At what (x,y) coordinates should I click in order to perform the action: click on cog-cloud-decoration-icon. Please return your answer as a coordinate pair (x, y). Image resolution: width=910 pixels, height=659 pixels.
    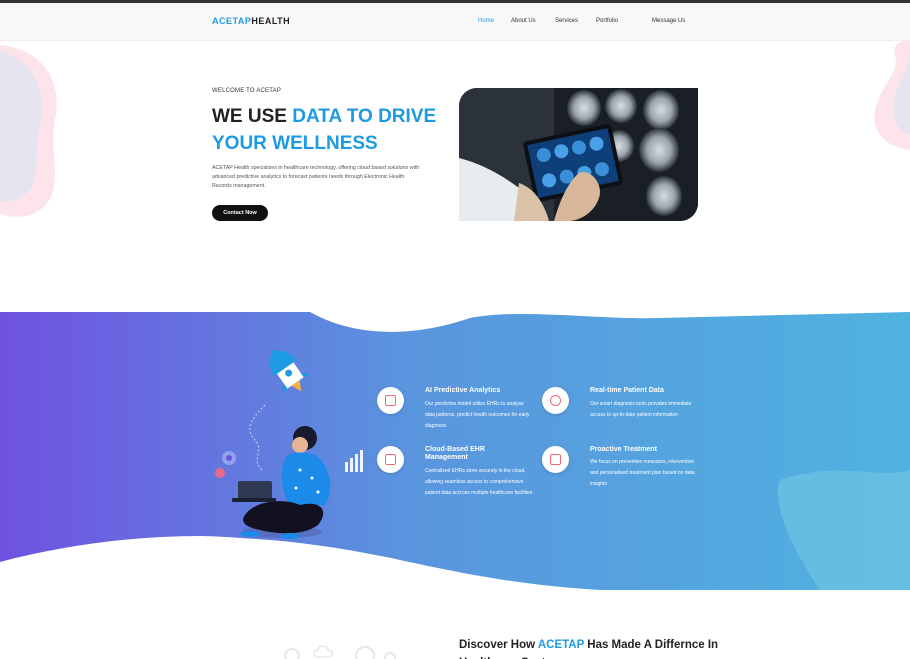
    Looking at the image, I should click on (340, 652).